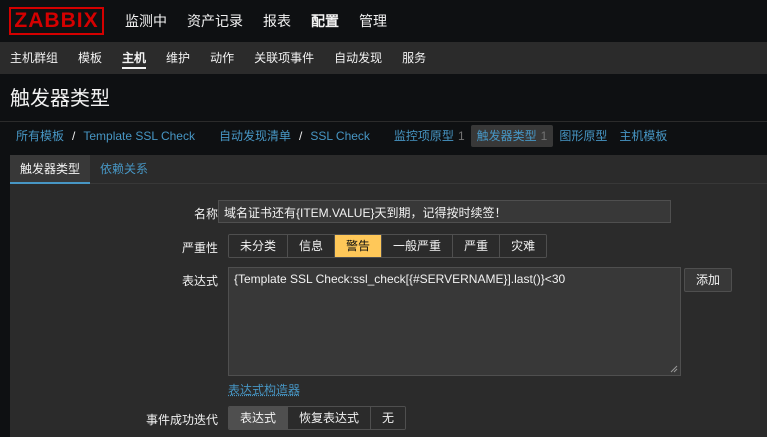 This screenshot has width=767, height=437. Describe the element at coordinates (56, 21) in the screenshot. I see `zabbix-logo: ZABBIX` at that location.